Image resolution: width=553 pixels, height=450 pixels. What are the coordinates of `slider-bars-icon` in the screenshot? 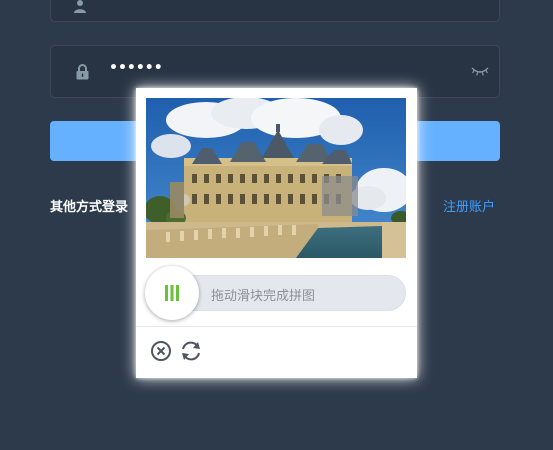 It's located at (172, 293).